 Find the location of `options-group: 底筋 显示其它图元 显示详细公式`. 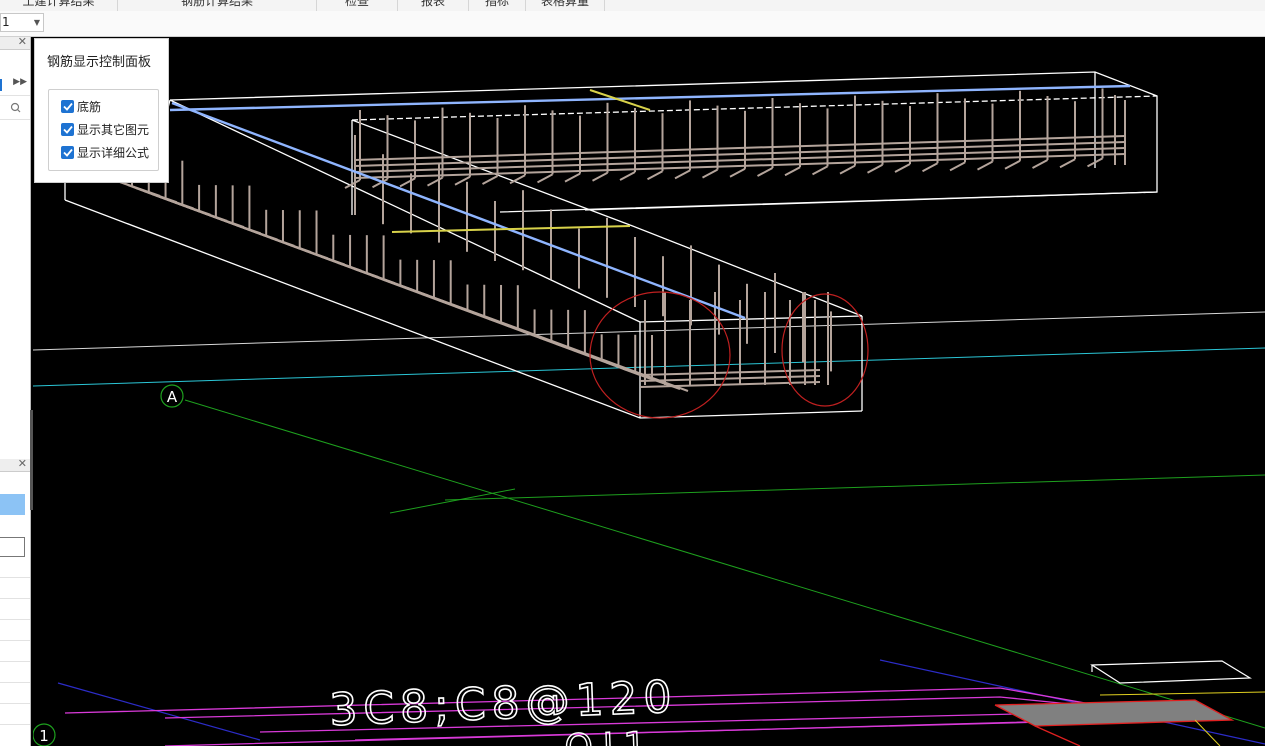

options-group: 底筋 显示其它图元 显示详细公式 is located at coordinates (103, 130).